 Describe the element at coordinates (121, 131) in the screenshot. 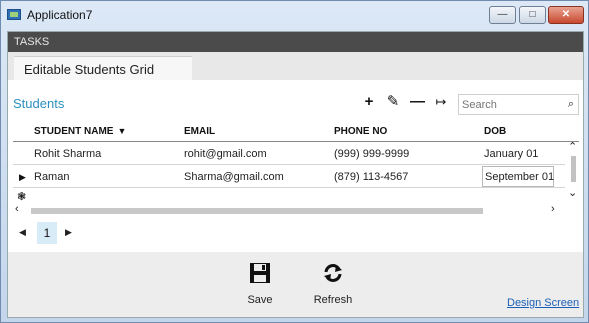

I see `sort-desc-icon: ▼` at that location.